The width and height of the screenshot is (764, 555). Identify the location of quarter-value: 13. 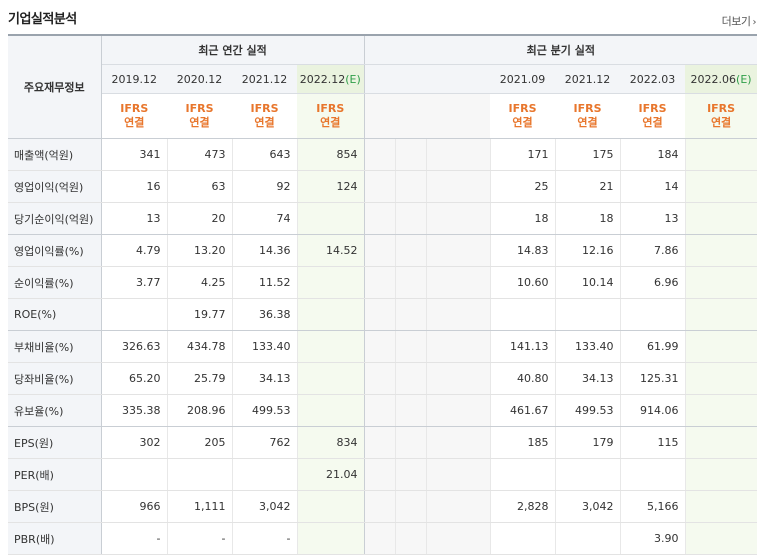
(652, 218).